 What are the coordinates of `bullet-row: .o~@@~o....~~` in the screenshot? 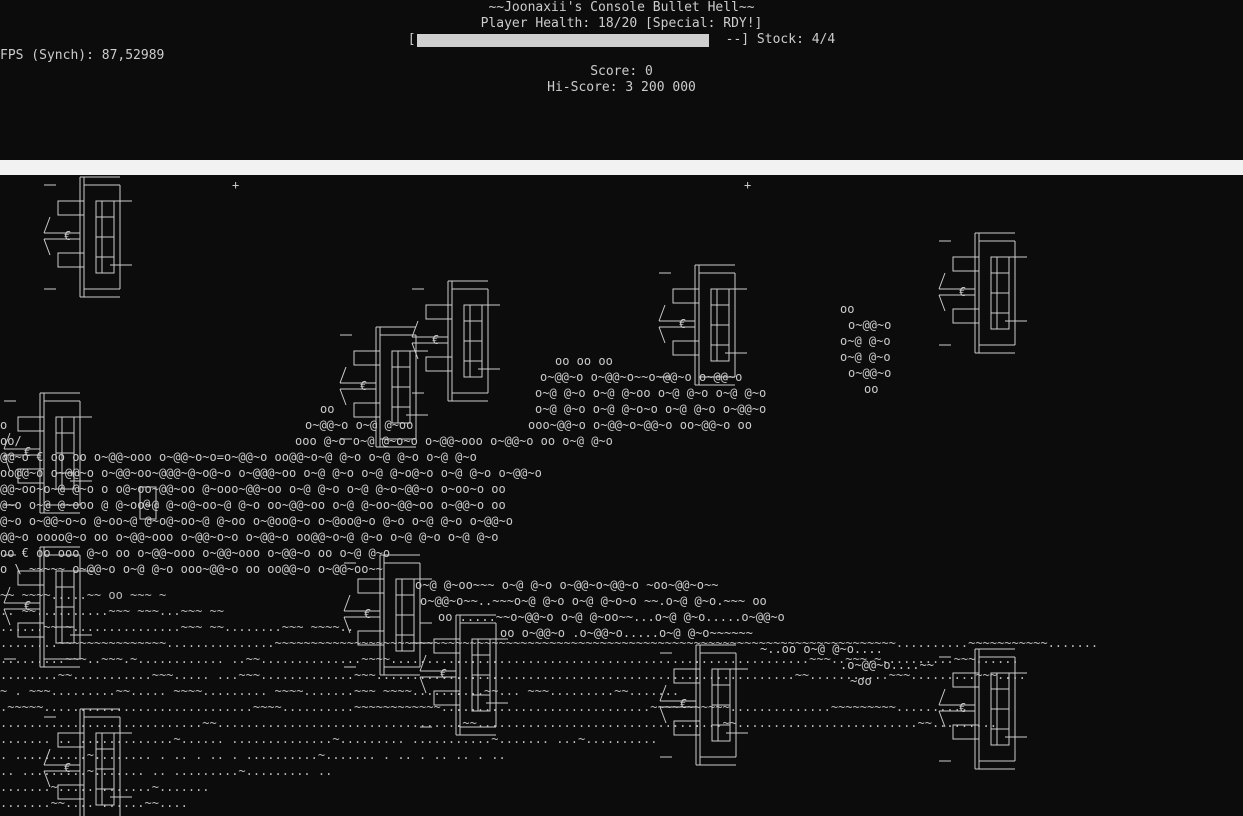 It's located at (887, 665).